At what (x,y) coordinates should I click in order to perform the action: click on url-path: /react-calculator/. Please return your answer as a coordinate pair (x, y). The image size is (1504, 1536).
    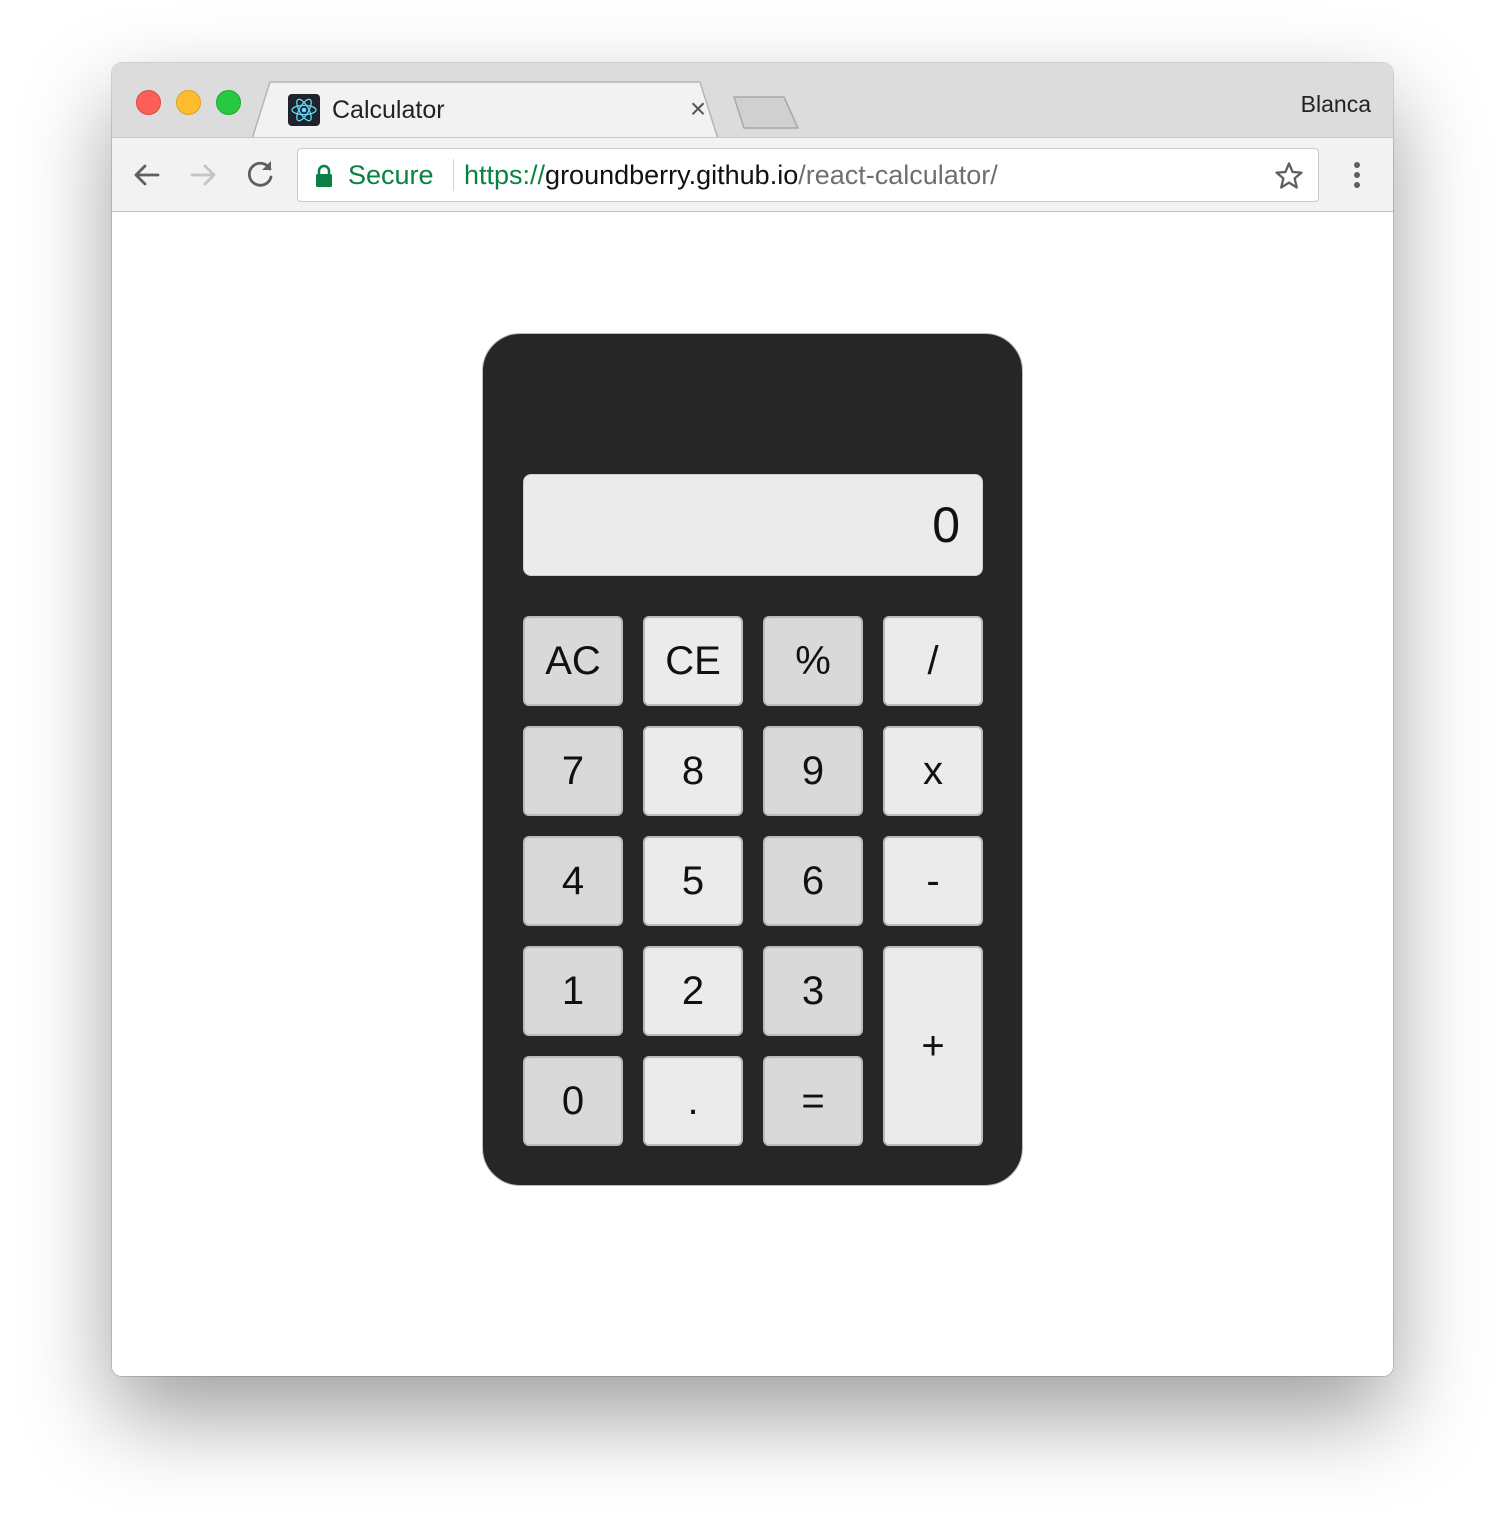
    Looking at the image, I should click on (898, 175).